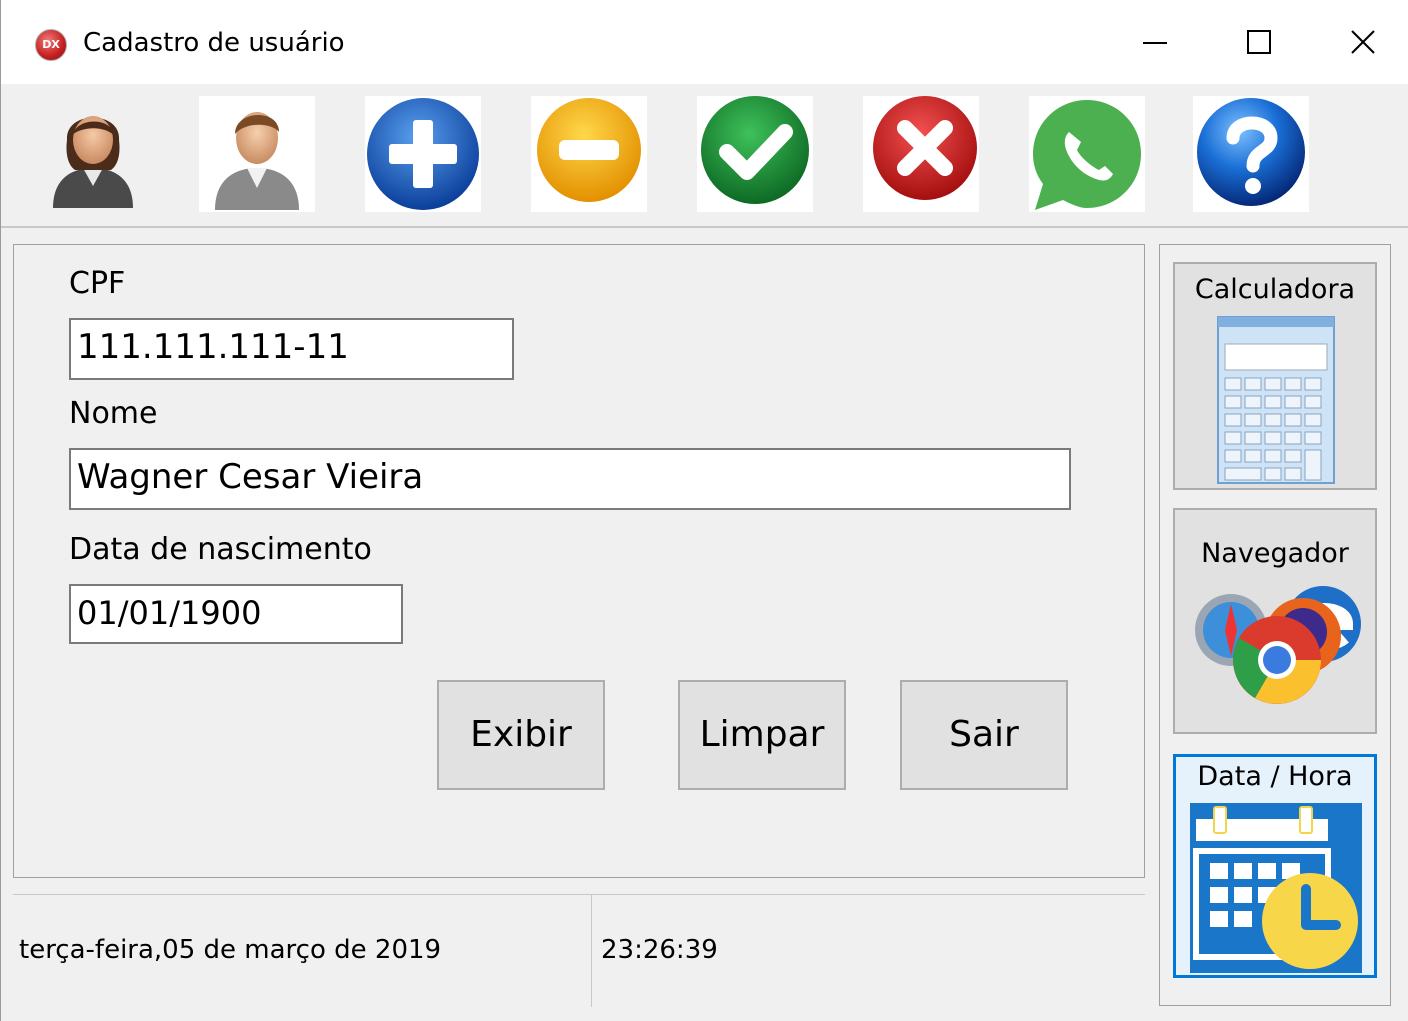 Image resolution: width=1408 pixels, height=1021 pixels. What do you see at coordinates (1275, 289) in the screenshot?
I see `calculadora-label: Calculadora` at bounding box center [1275, 289].